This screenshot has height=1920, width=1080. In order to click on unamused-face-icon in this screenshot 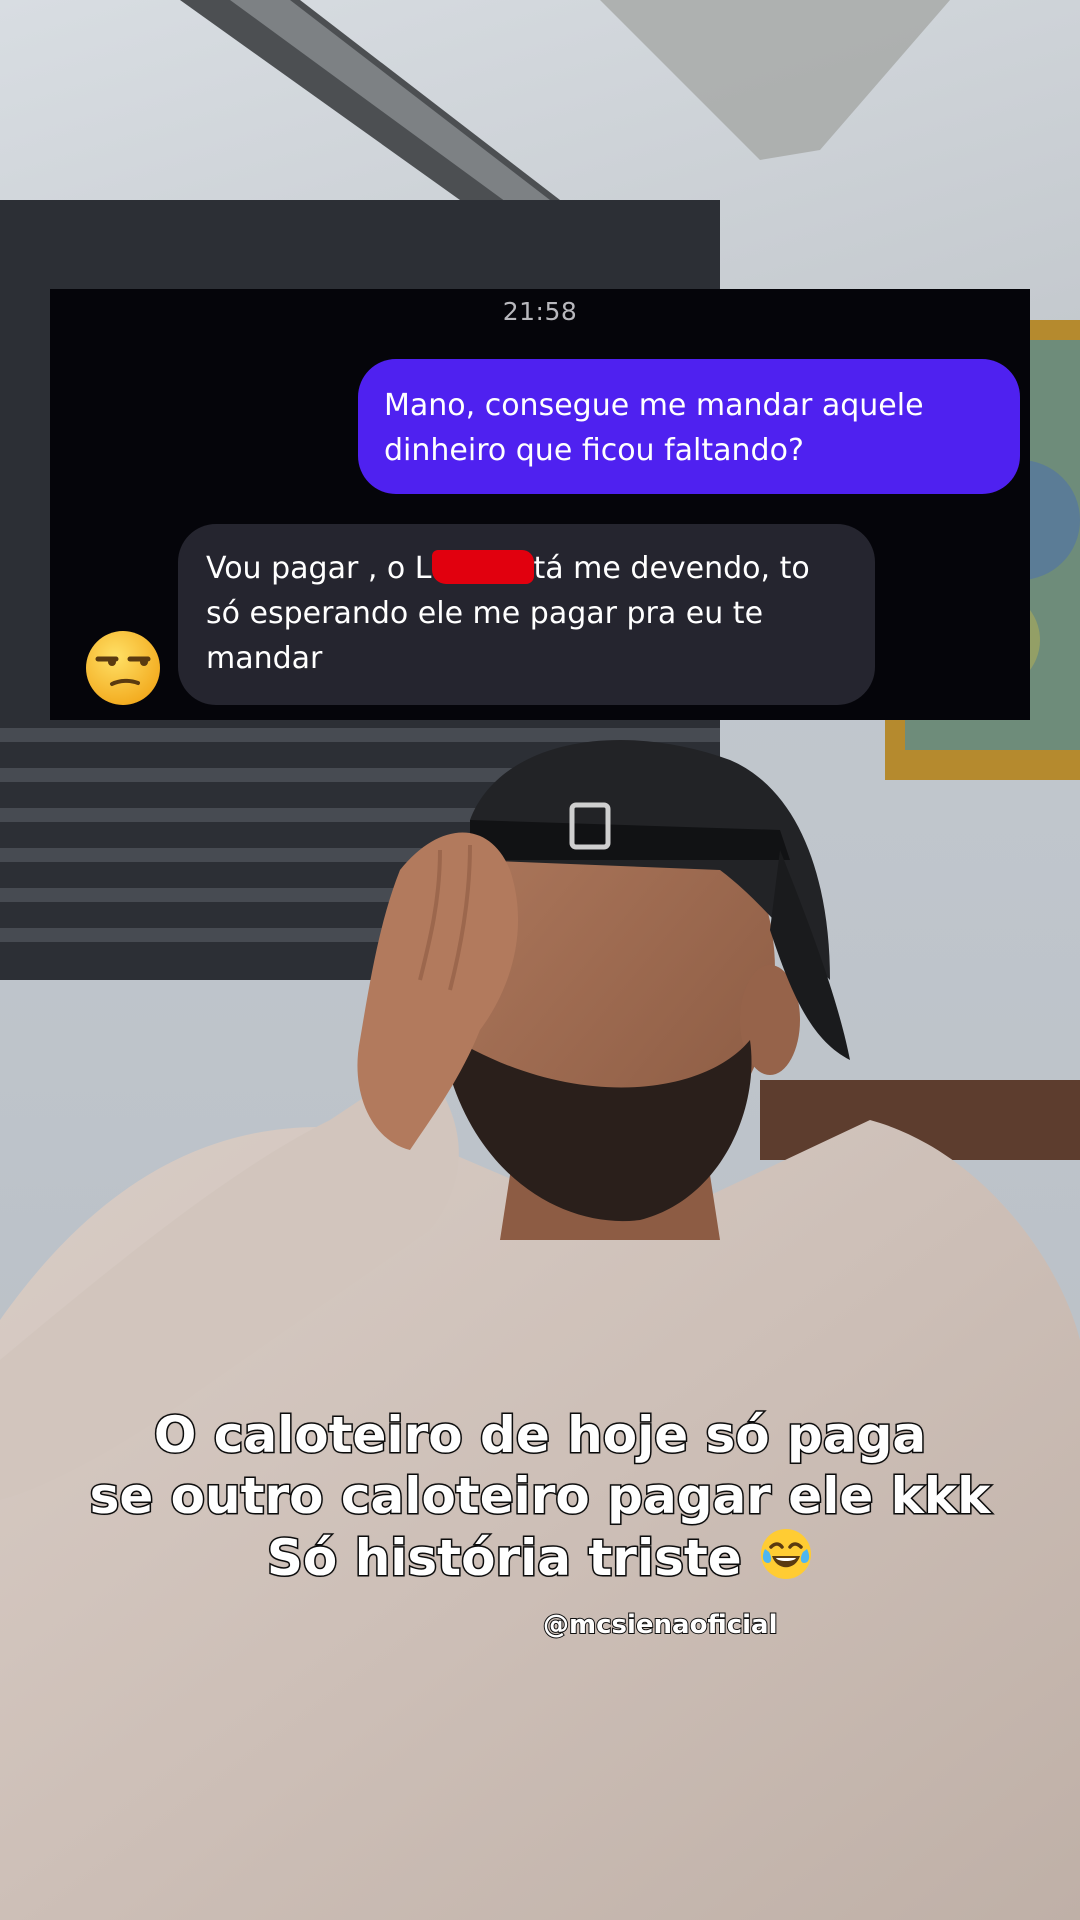, I will do `click(123, 668)`.